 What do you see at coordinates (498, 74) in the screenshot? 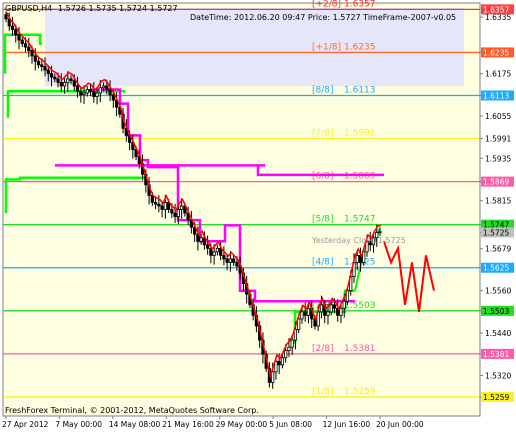
I see `price-tick-label: 1.6175` at bounding box center [498, 74].